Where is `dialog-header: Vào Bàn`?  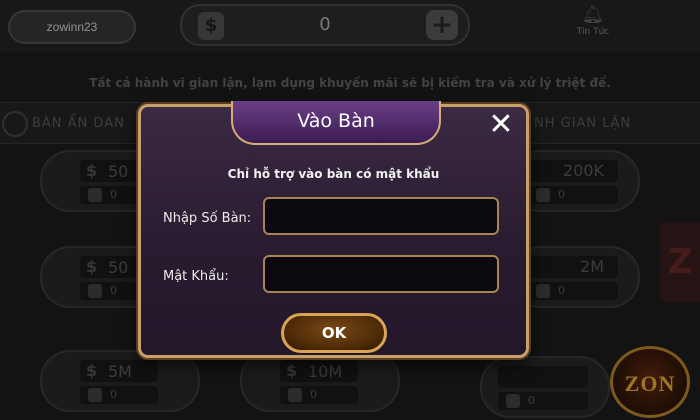 dialog-header: Vào Bàn is located at coordinates (336, 123).